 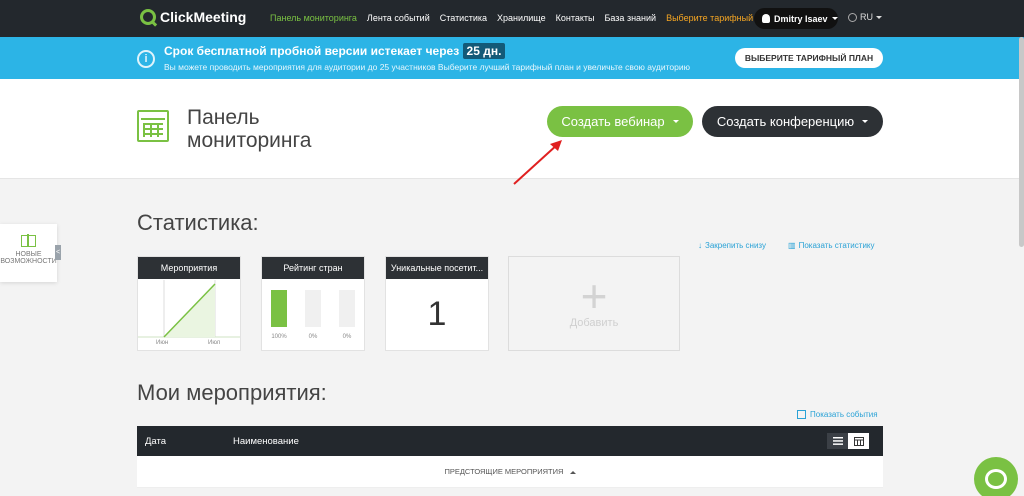 What do you see at coordinates (398, 18) in the screenshot?
I see `nav-link-events-feed: Лента событий` at bounding box center [398, 18].